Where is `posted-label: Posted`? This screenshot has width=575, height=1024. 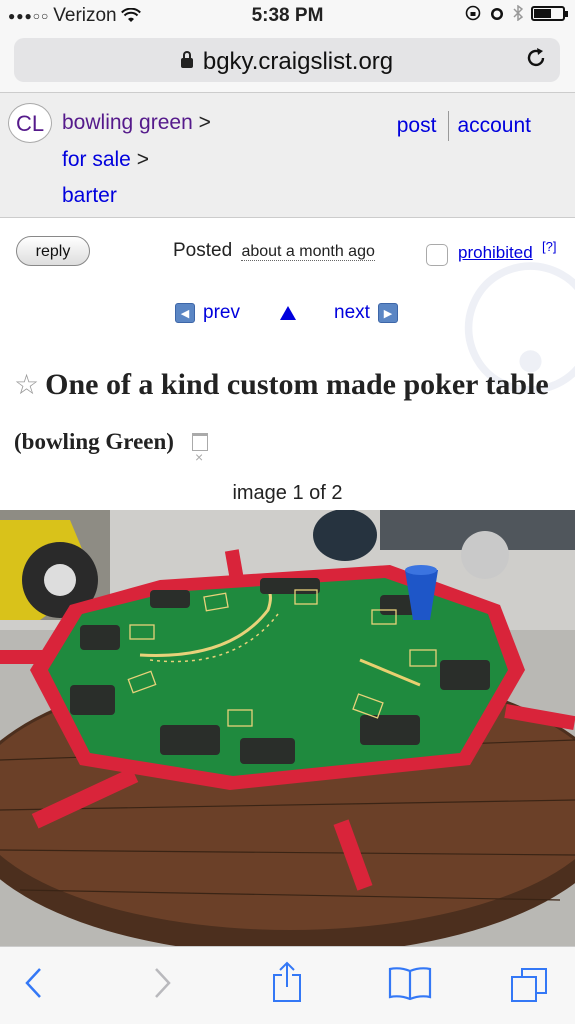 posted-label: Posted is located at coordinates (203, 250).